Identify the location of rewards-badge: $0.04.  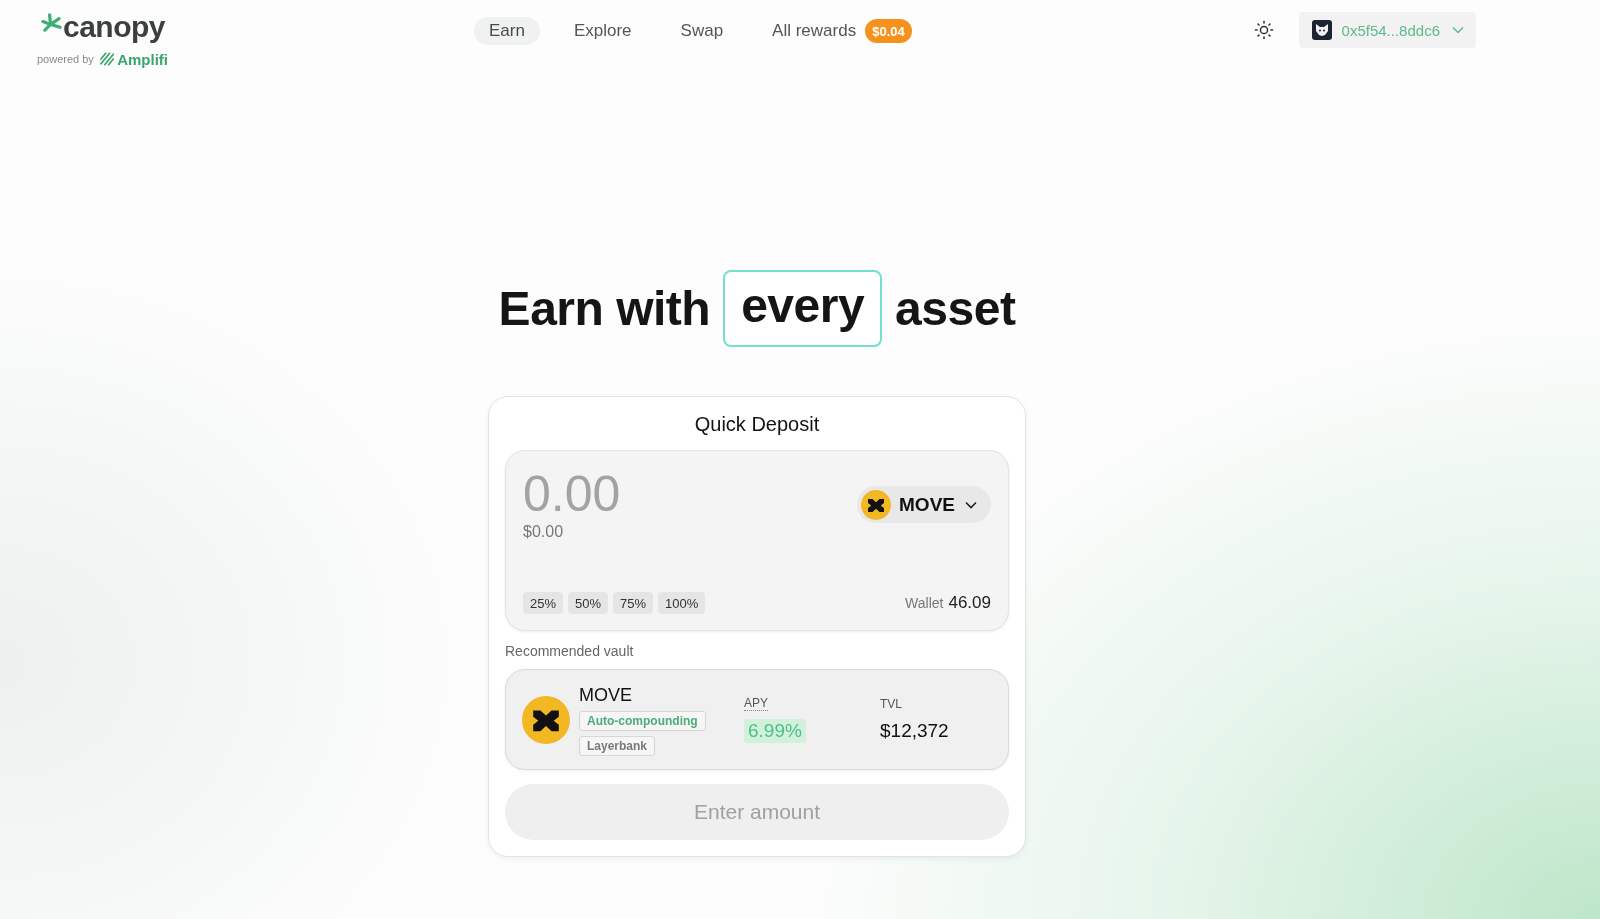
(888, 31).